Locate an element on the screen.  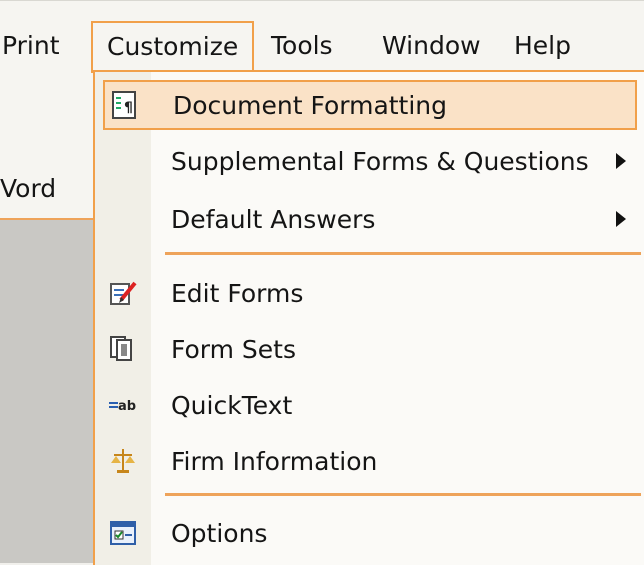
toolbar-partial: Vord is located at coordinates (46, 155).